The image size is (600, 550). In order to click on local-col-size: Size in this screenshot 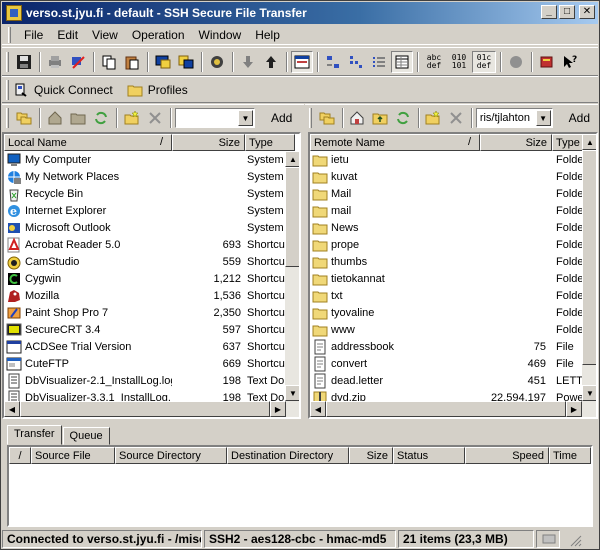, I will do `click(208, 142)`.